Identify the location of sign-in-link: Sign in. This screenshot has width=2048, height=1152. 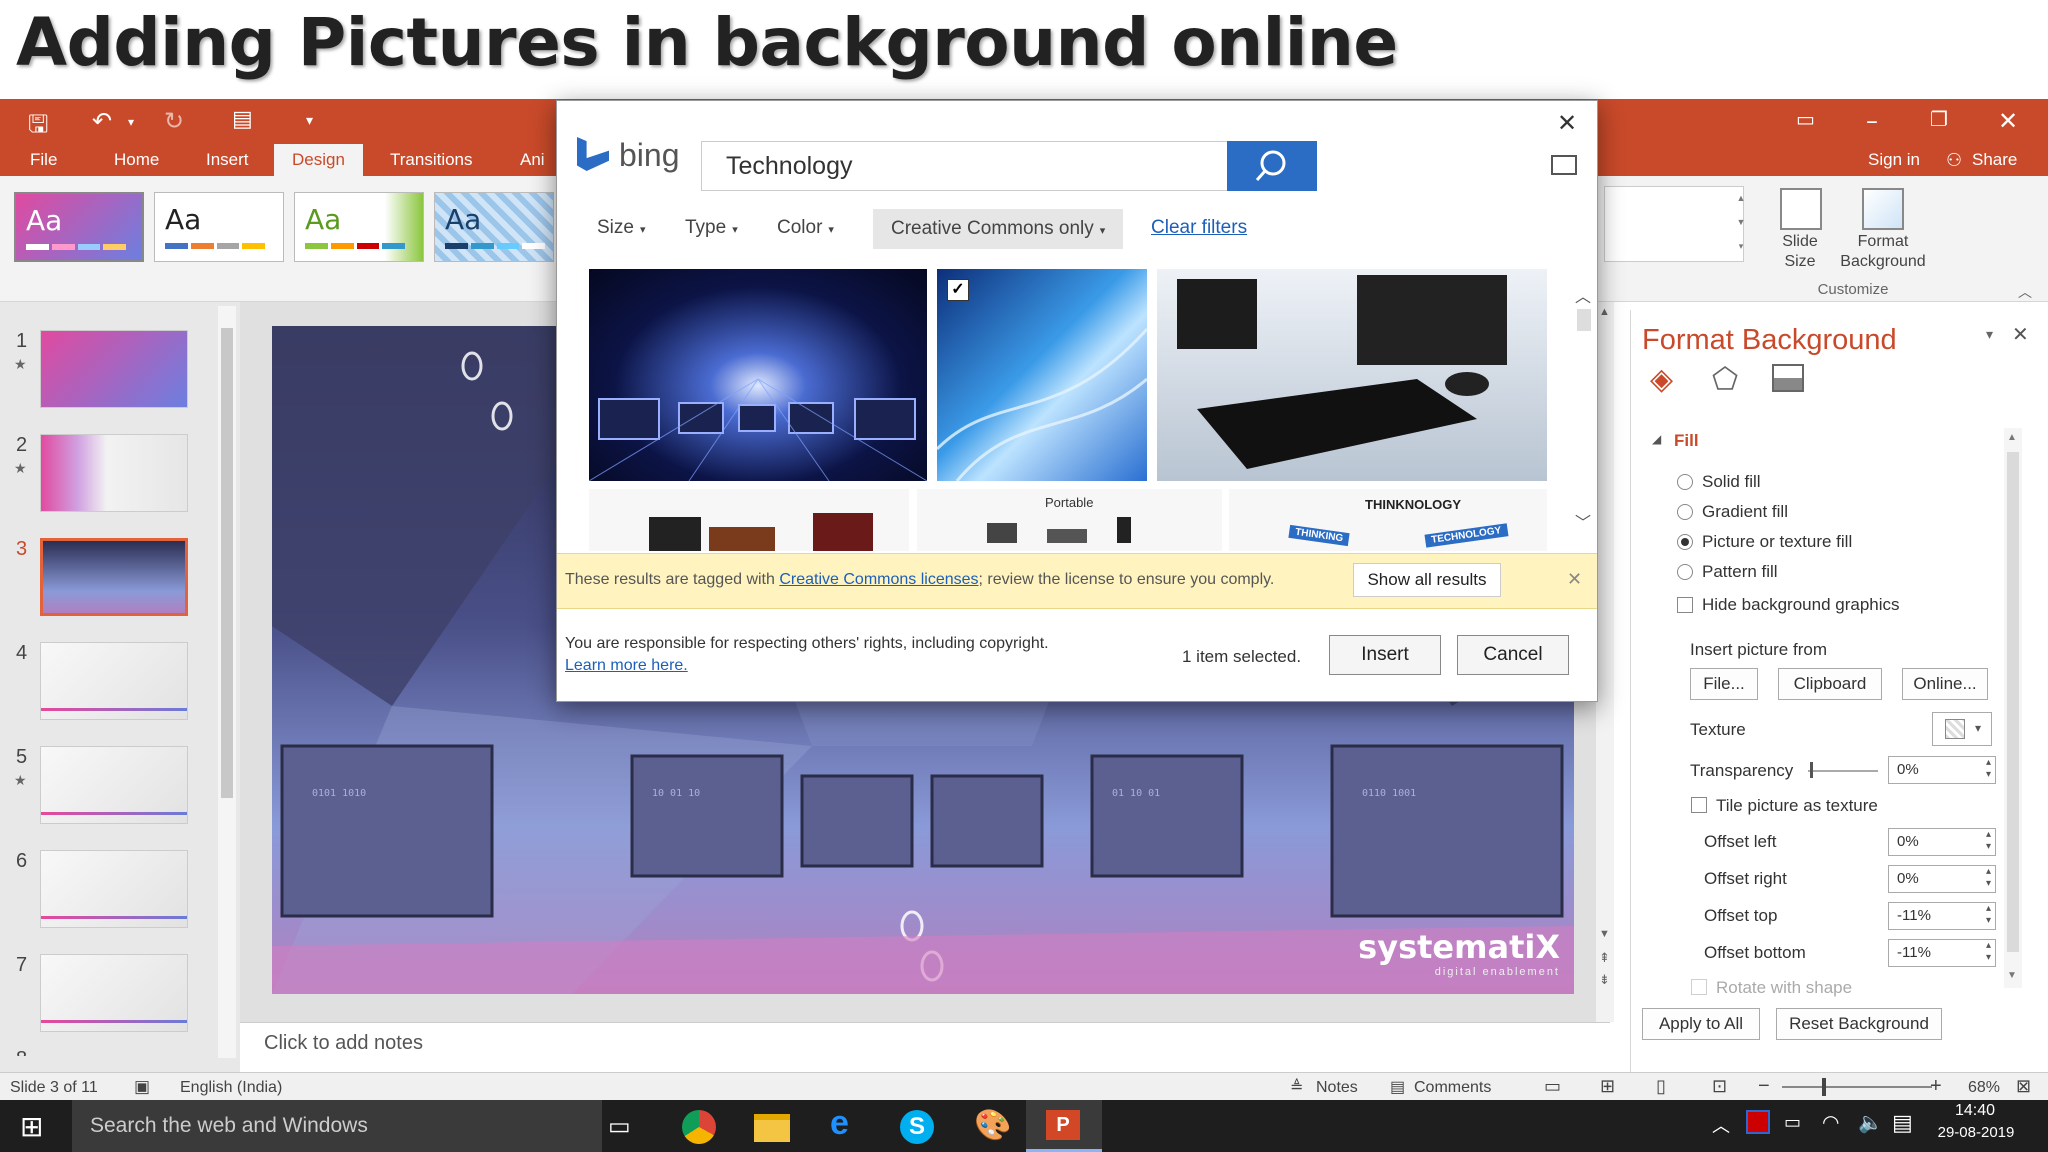
(1894, 160).